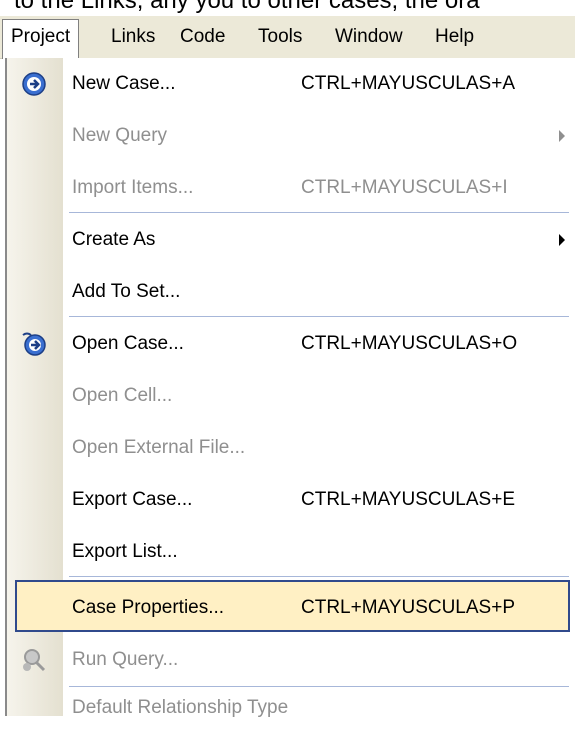 The width and height of the screenshot is (575, 736). I want to click on menu-item-shortcut: CTRL+MAYUSCULAS+P, so click(408, 607).